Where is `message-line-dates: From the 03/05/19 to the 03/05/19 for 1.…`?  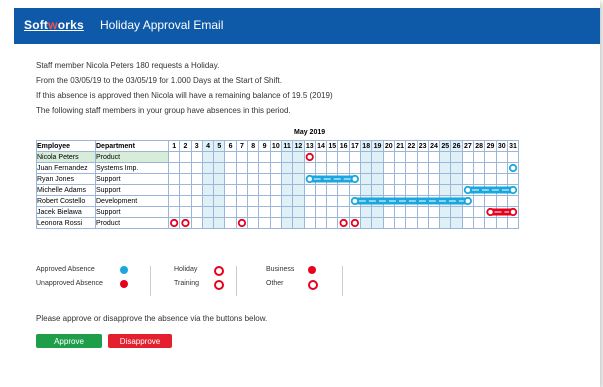 message-line-dates: From the 03/05/19 to the 03/05/19 for 1.… is located at coordinates (159, 80).